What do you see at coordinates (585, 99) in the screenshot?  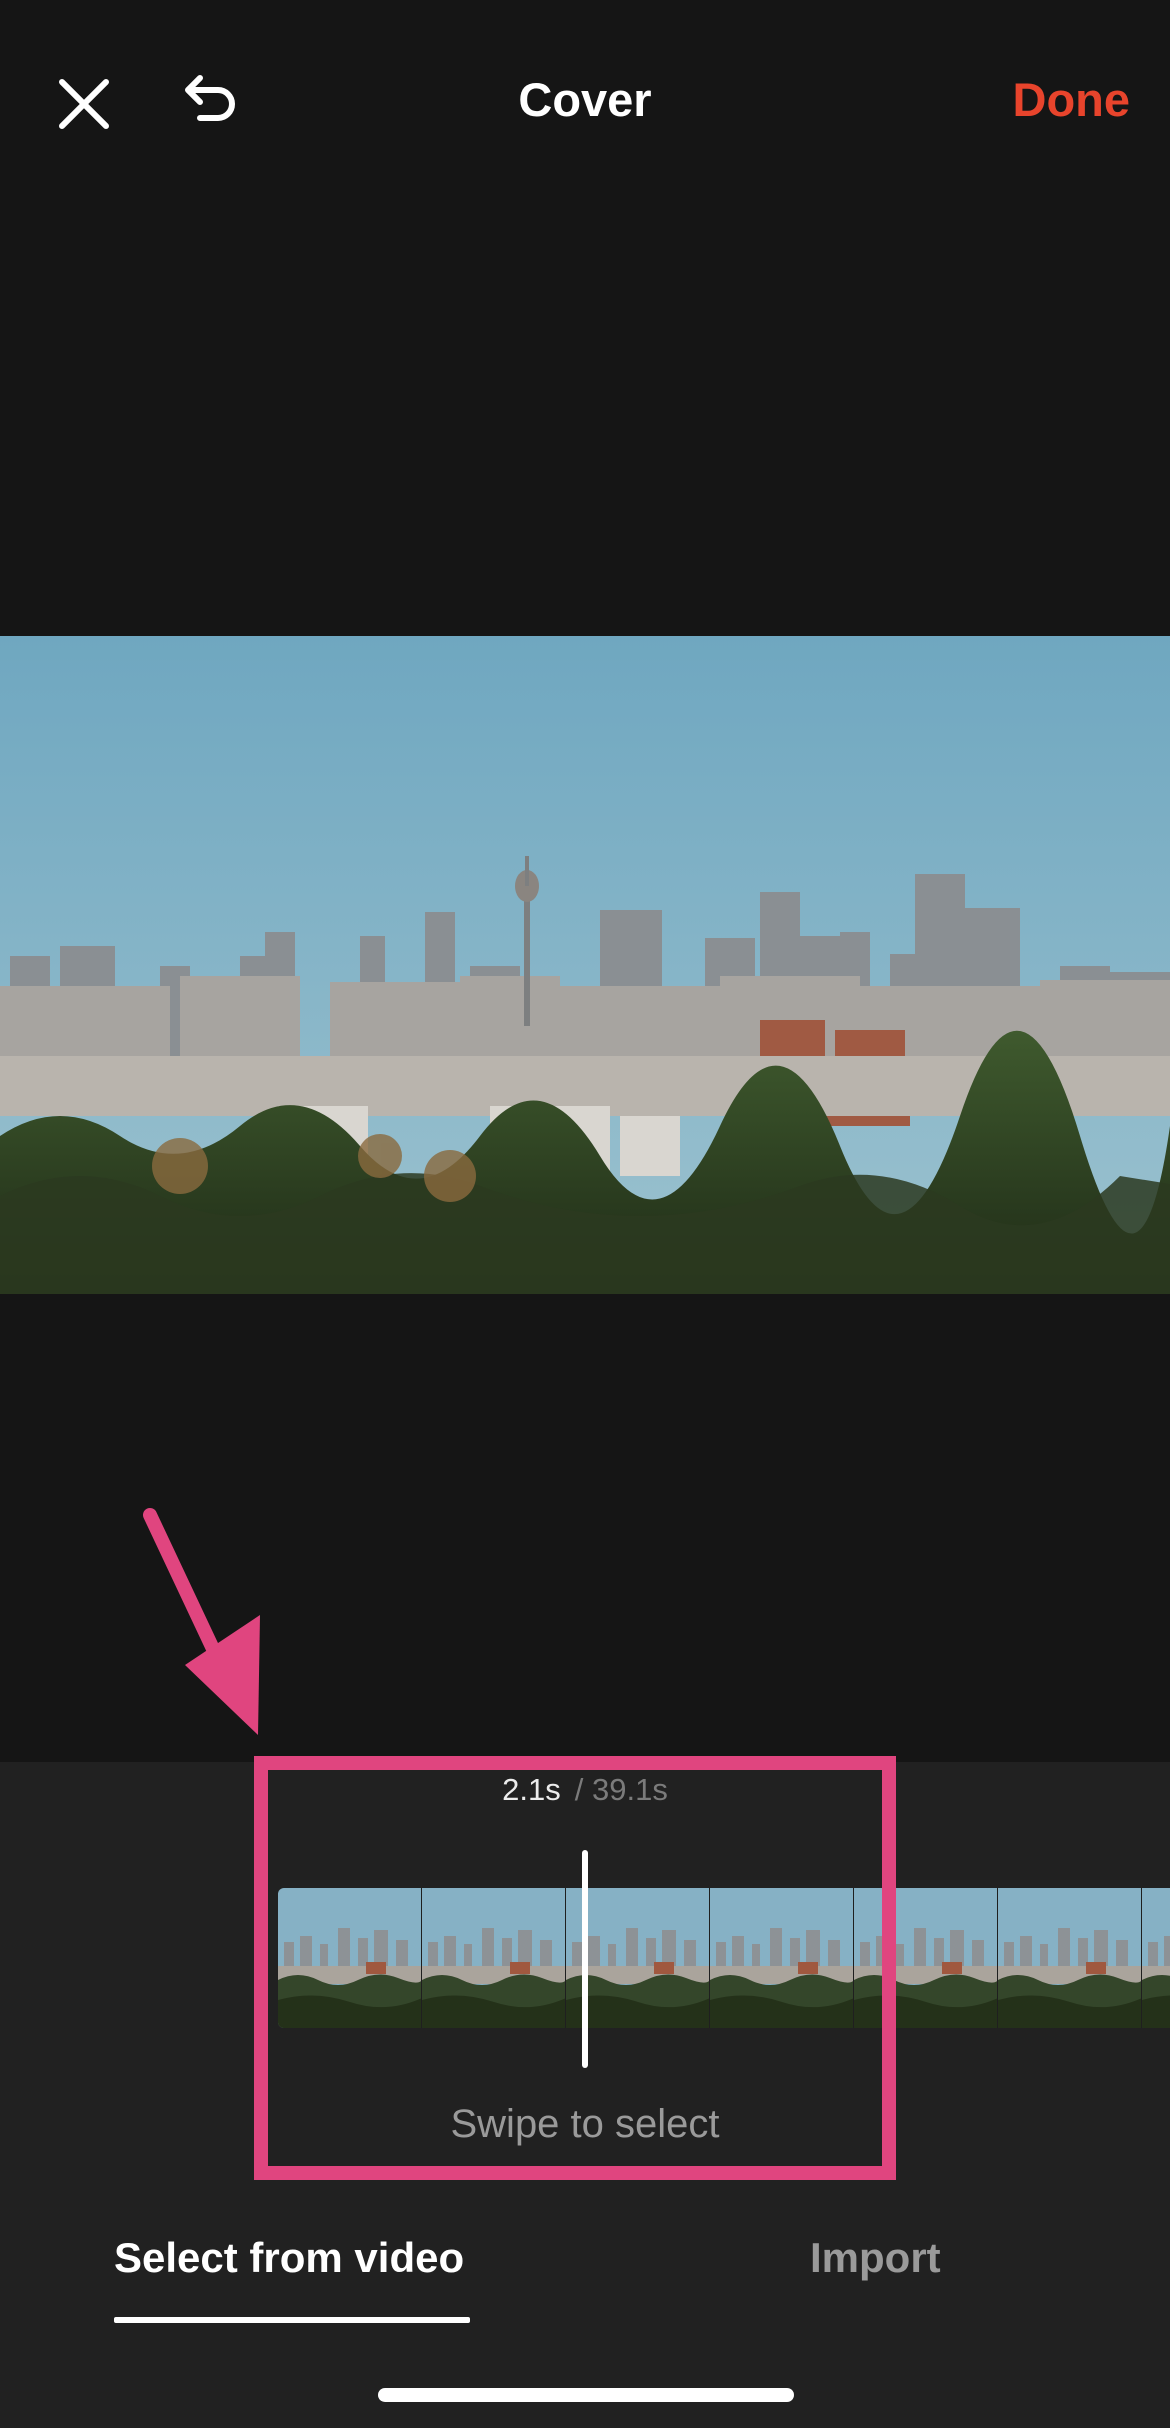 I see `page-title: Cover` at bounding box center [585, 99].